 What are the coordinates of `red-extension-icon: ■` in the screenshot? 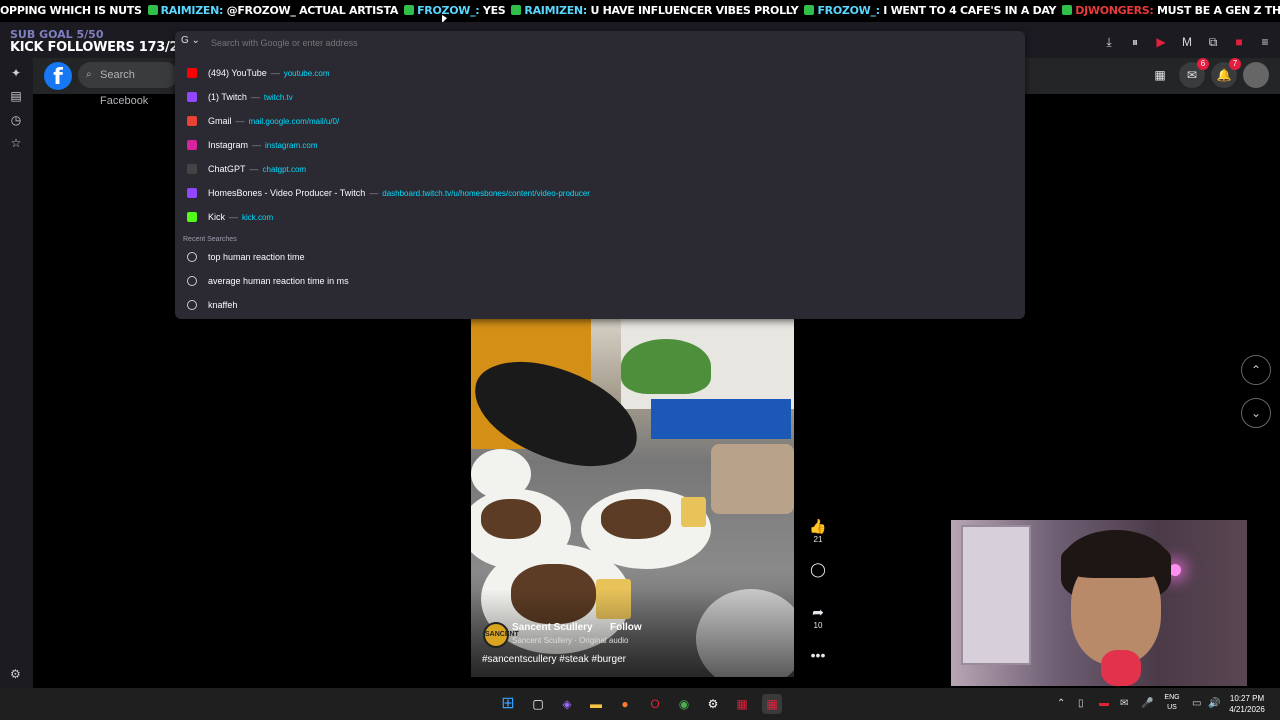 It's located at (1239, 42).